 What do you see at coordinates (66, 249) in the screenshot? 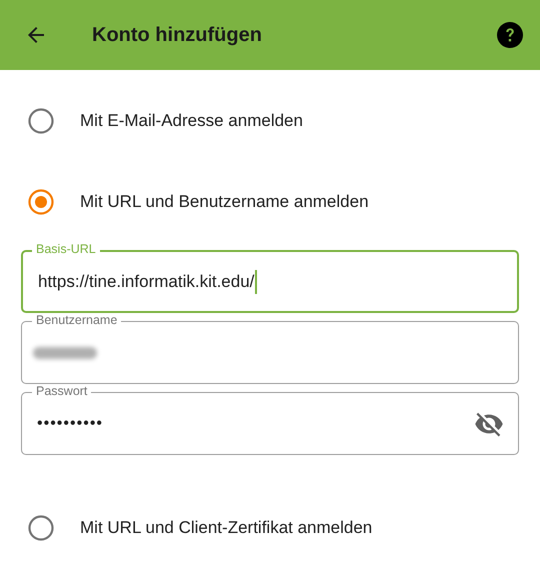
I see `field-label: Basis-URL` at bounding box center [66, 249].